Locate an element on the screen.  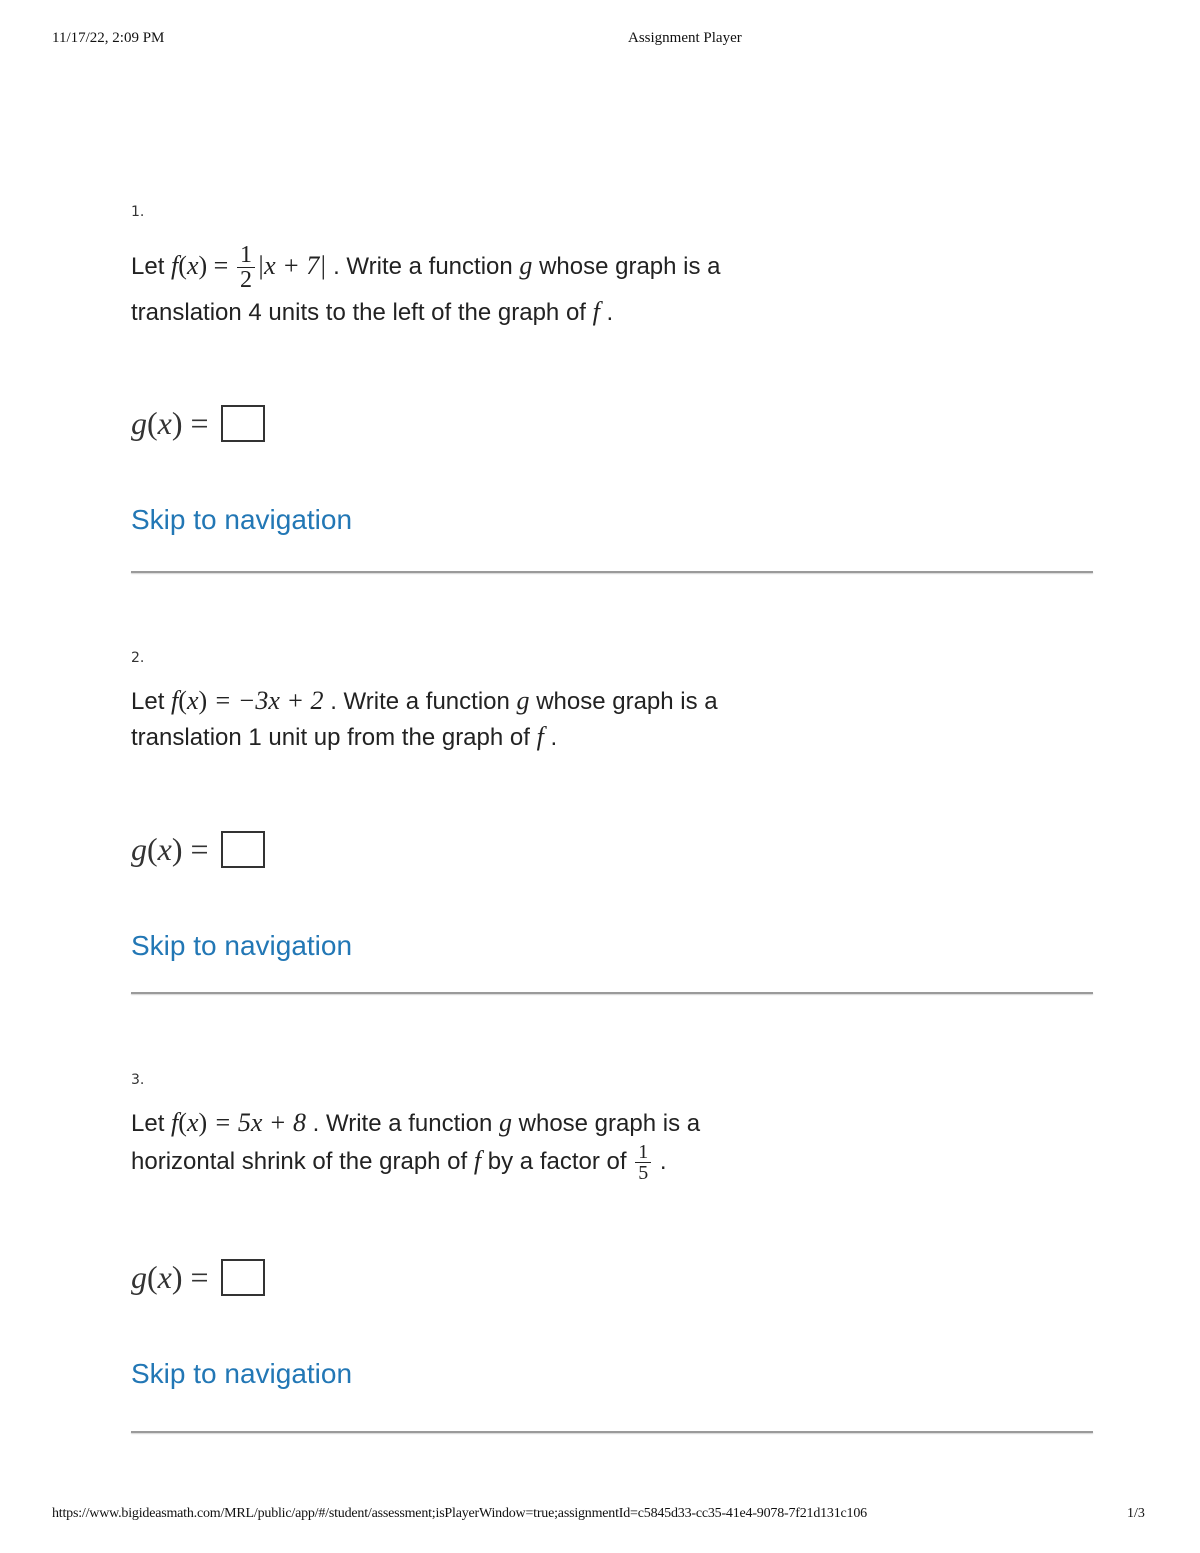
factor-text: by a factor of is located at coordinates (557, 1161).